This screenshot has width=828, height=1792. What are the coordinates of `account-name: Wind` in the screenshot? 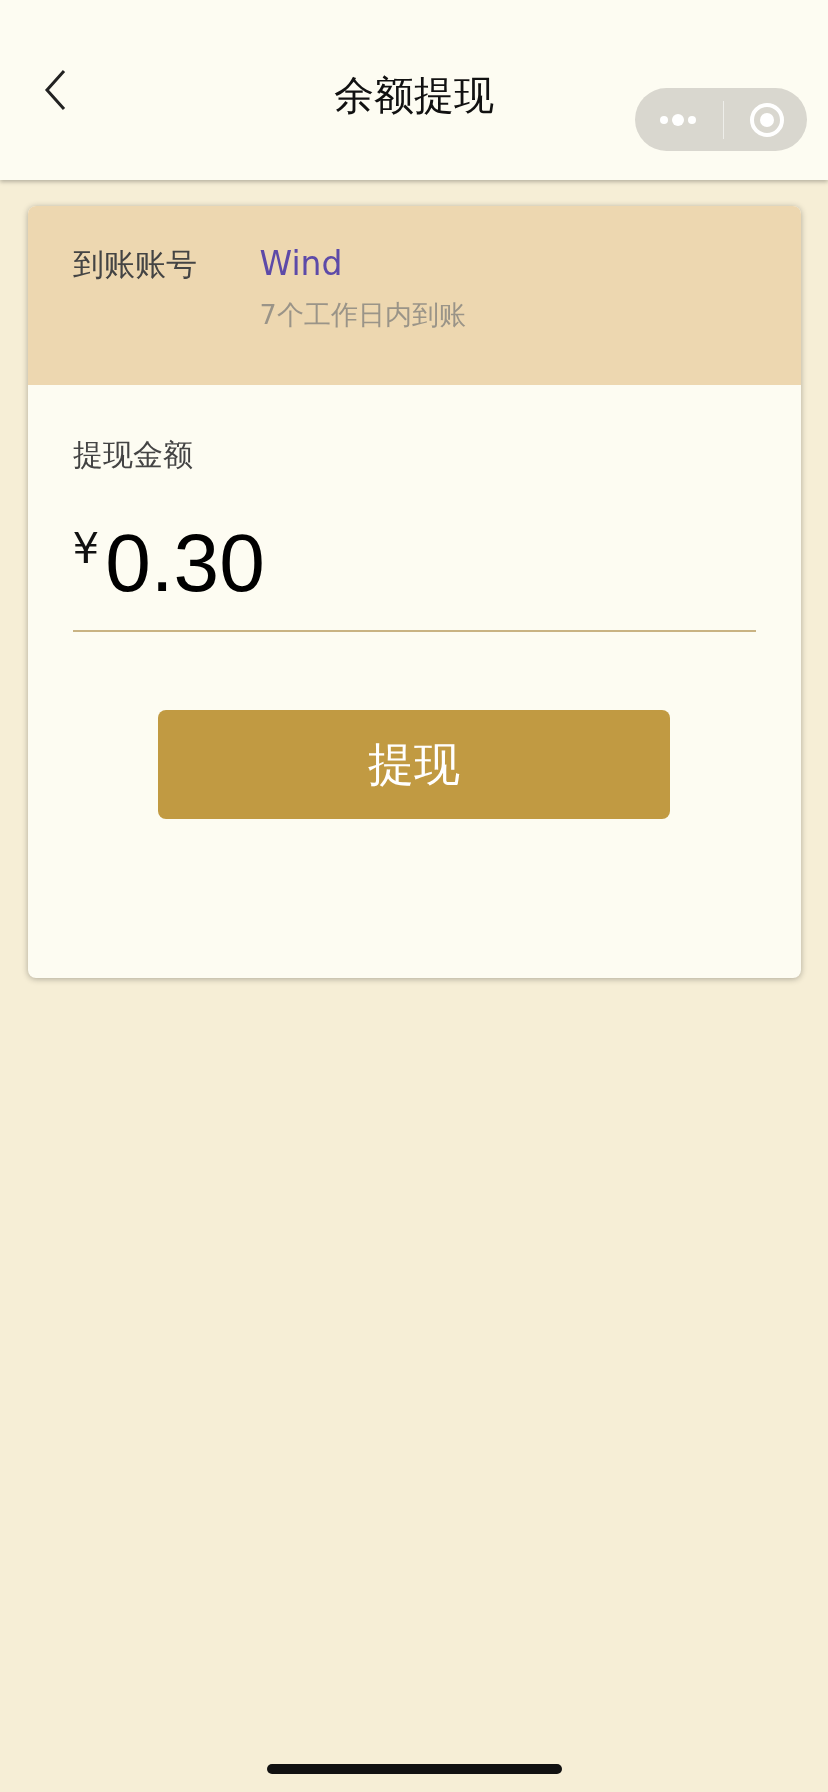 It's located at (301, 263).